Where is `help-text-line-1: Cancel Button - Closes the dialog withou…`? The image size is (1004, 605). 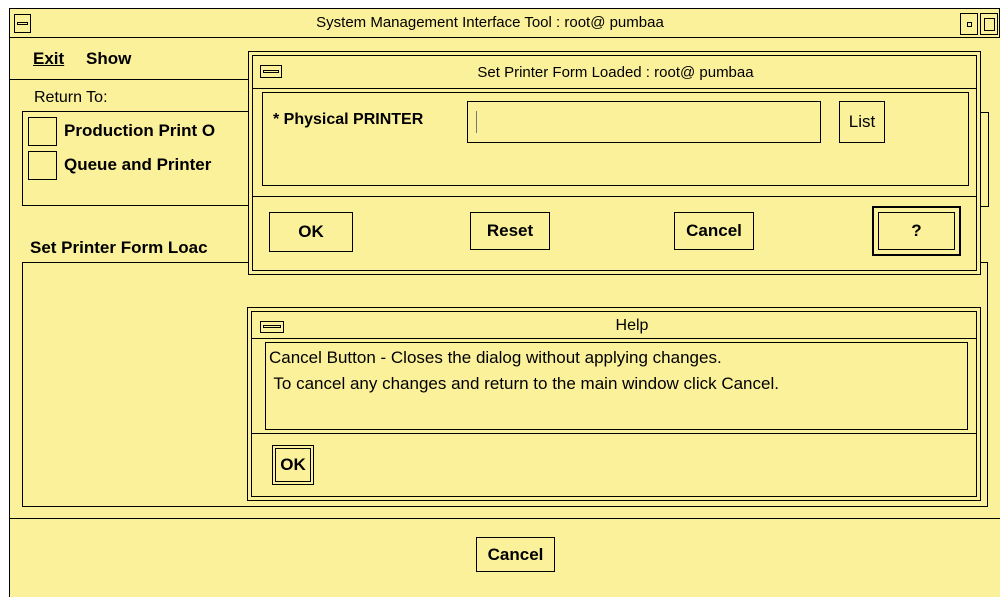
help-text-line-1: Cancel Button - Closes the dialog withou… is located at coordinates (495, 357).